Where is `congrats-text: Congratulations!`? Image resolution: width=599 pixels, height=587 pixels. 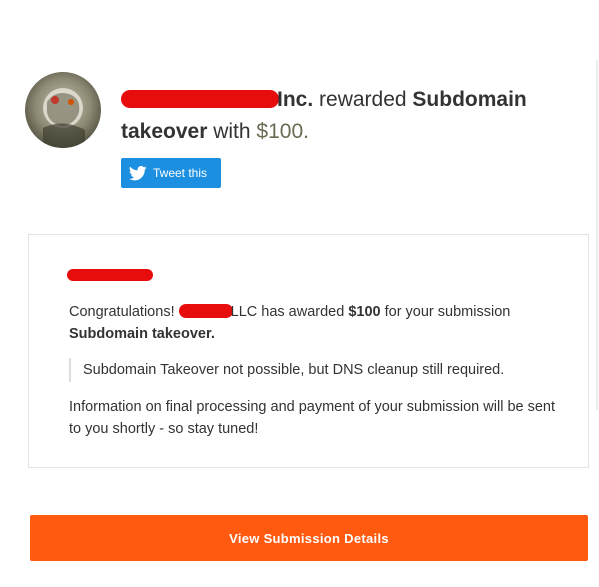
congrats-text: Congratulations! is located at coordinates (124, 312).